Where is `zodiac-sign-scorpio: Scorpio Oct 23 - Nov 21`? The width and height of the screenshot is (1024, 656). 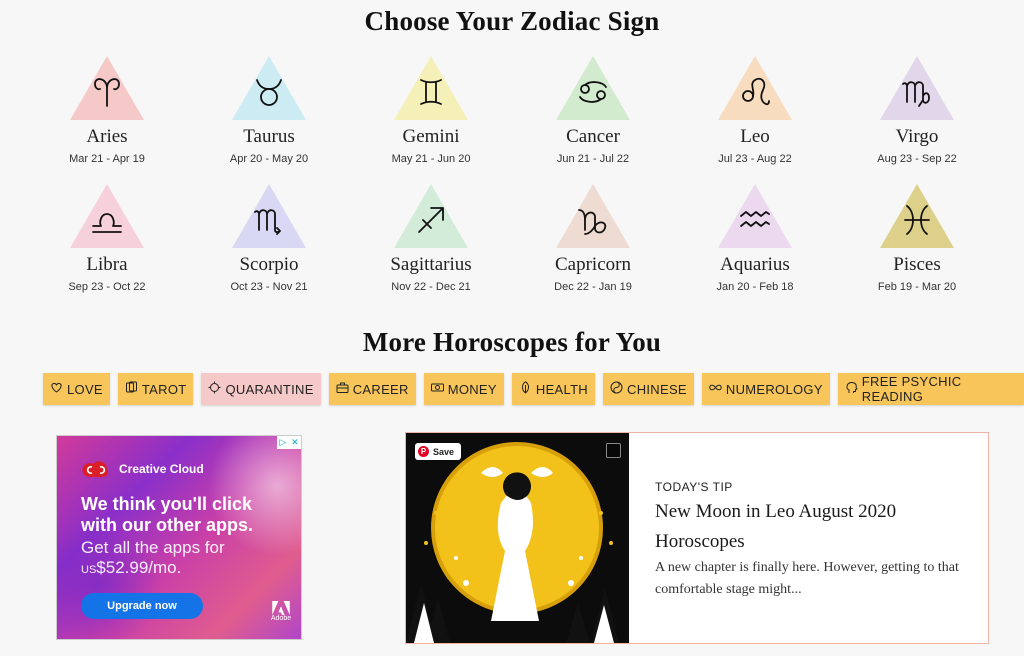
zodiac-sign-scorpio: Scorpio Oct 23 - Nov 21 is located at coordinates (269, 240).